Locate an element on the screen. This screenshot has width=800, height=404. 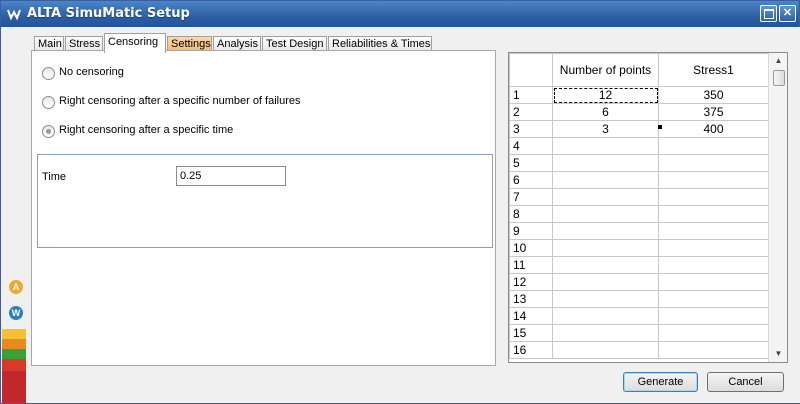
row-number: 15 is located at coordinates (531, 333).